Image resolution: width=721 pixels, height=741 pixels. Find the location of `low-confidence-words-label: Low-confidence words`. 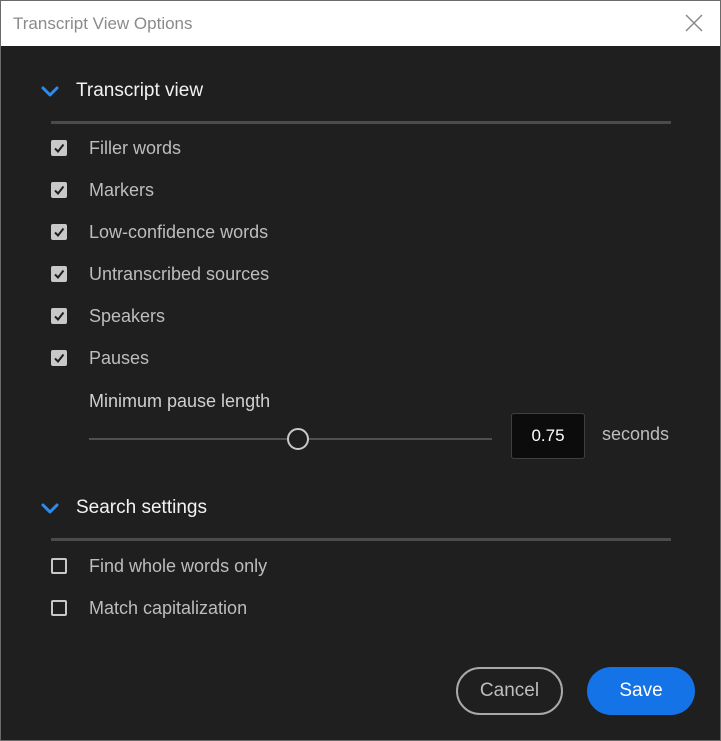

low-confidence-words-label: Low-confidence words is located at coordinates (179, 231).